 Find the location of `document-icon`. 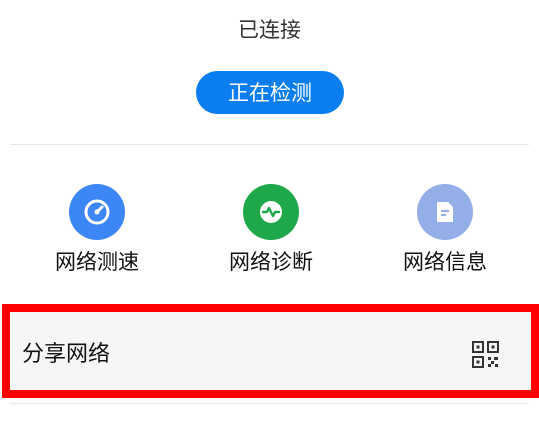

document-icon is located at coordinates (445, 212).